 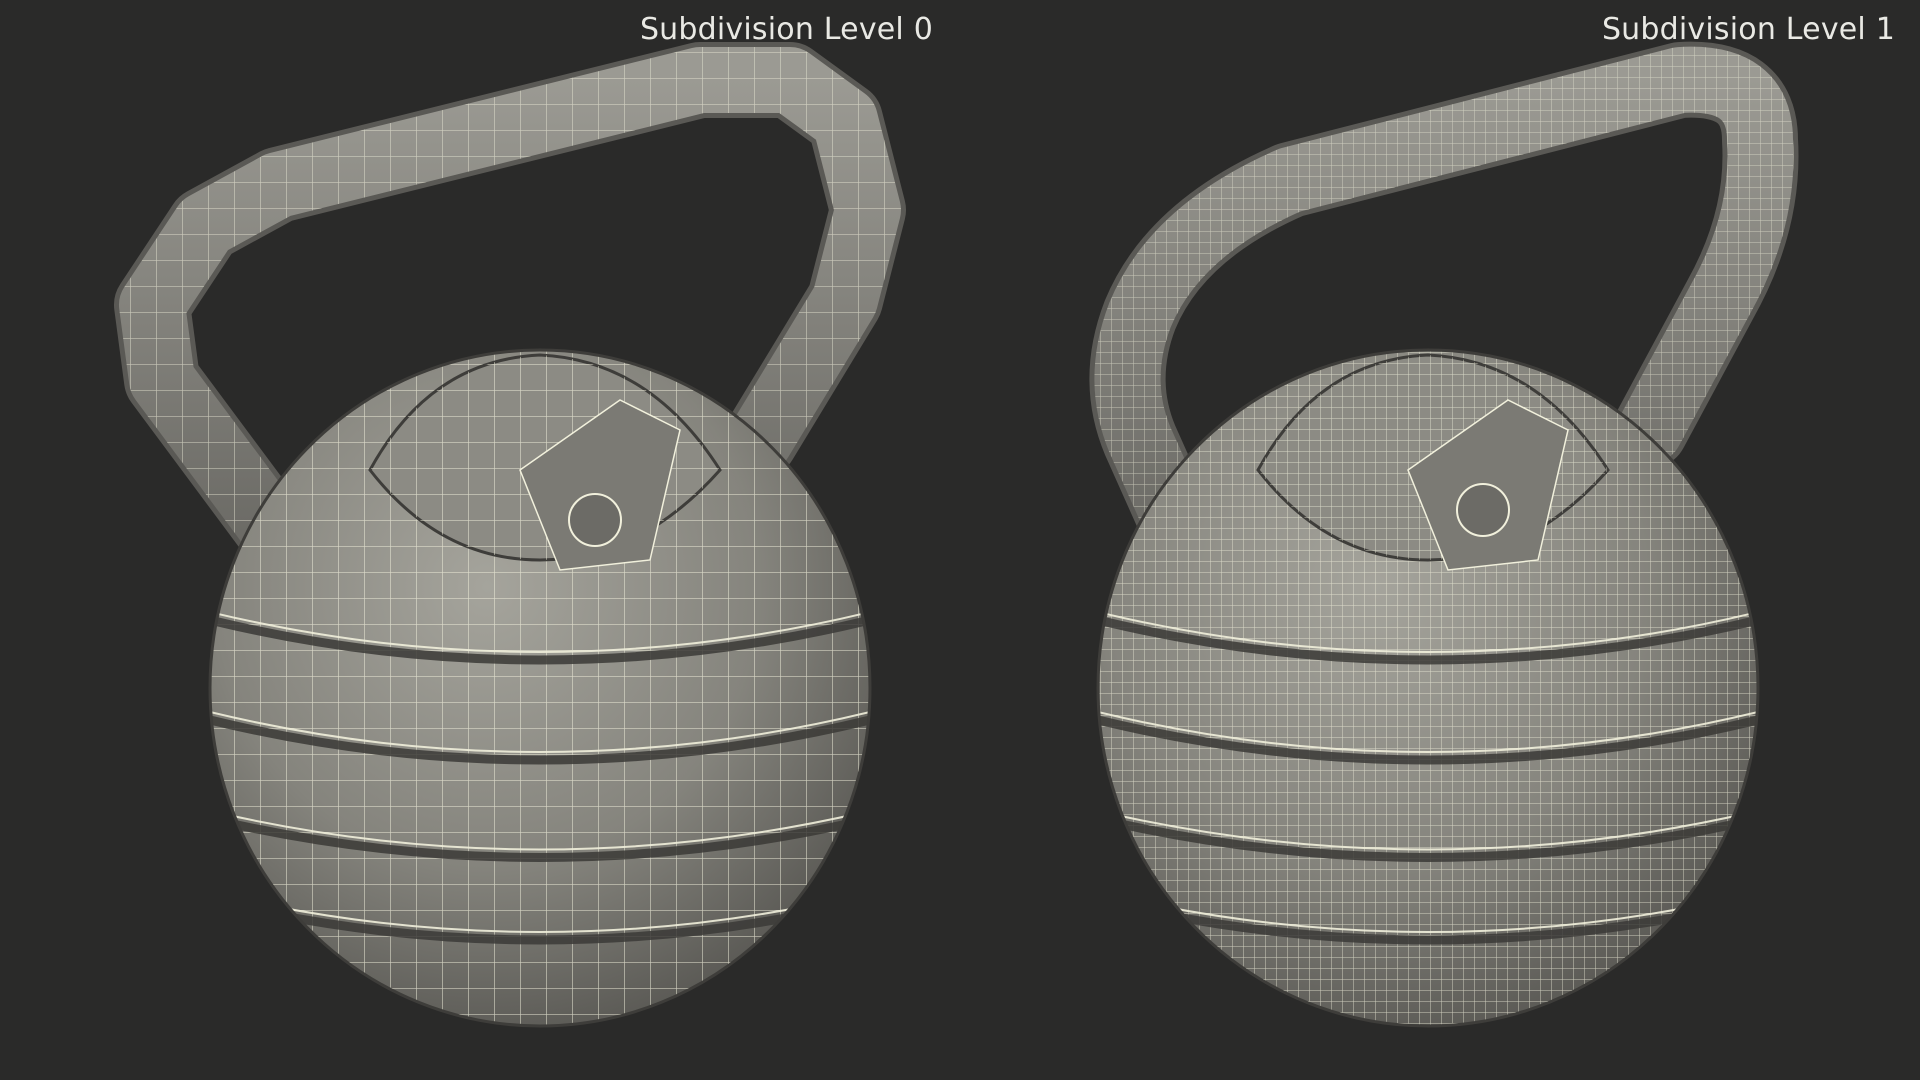 I want to click on subdivision-level-1-label: Subdivision Level 1, so click(x=1748, y=29).